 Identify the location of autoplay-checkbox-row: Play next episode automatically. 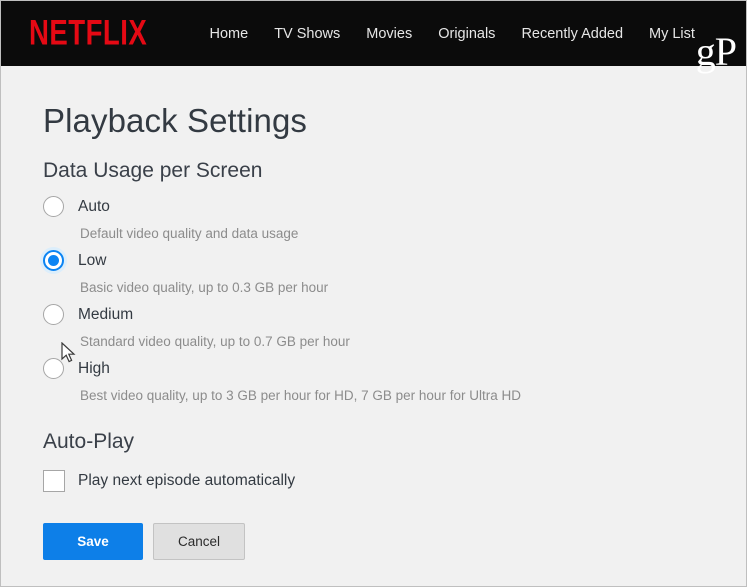
(373, 481).